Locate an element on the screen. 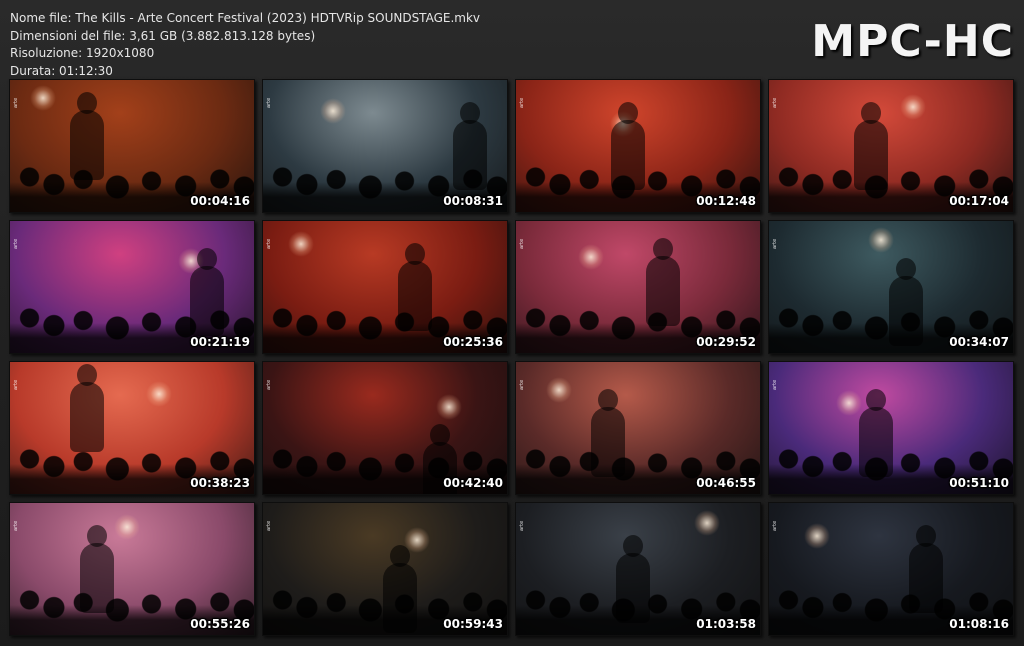  mpc-hc-logo: MPC-HC is located at coordinates (912, 41).